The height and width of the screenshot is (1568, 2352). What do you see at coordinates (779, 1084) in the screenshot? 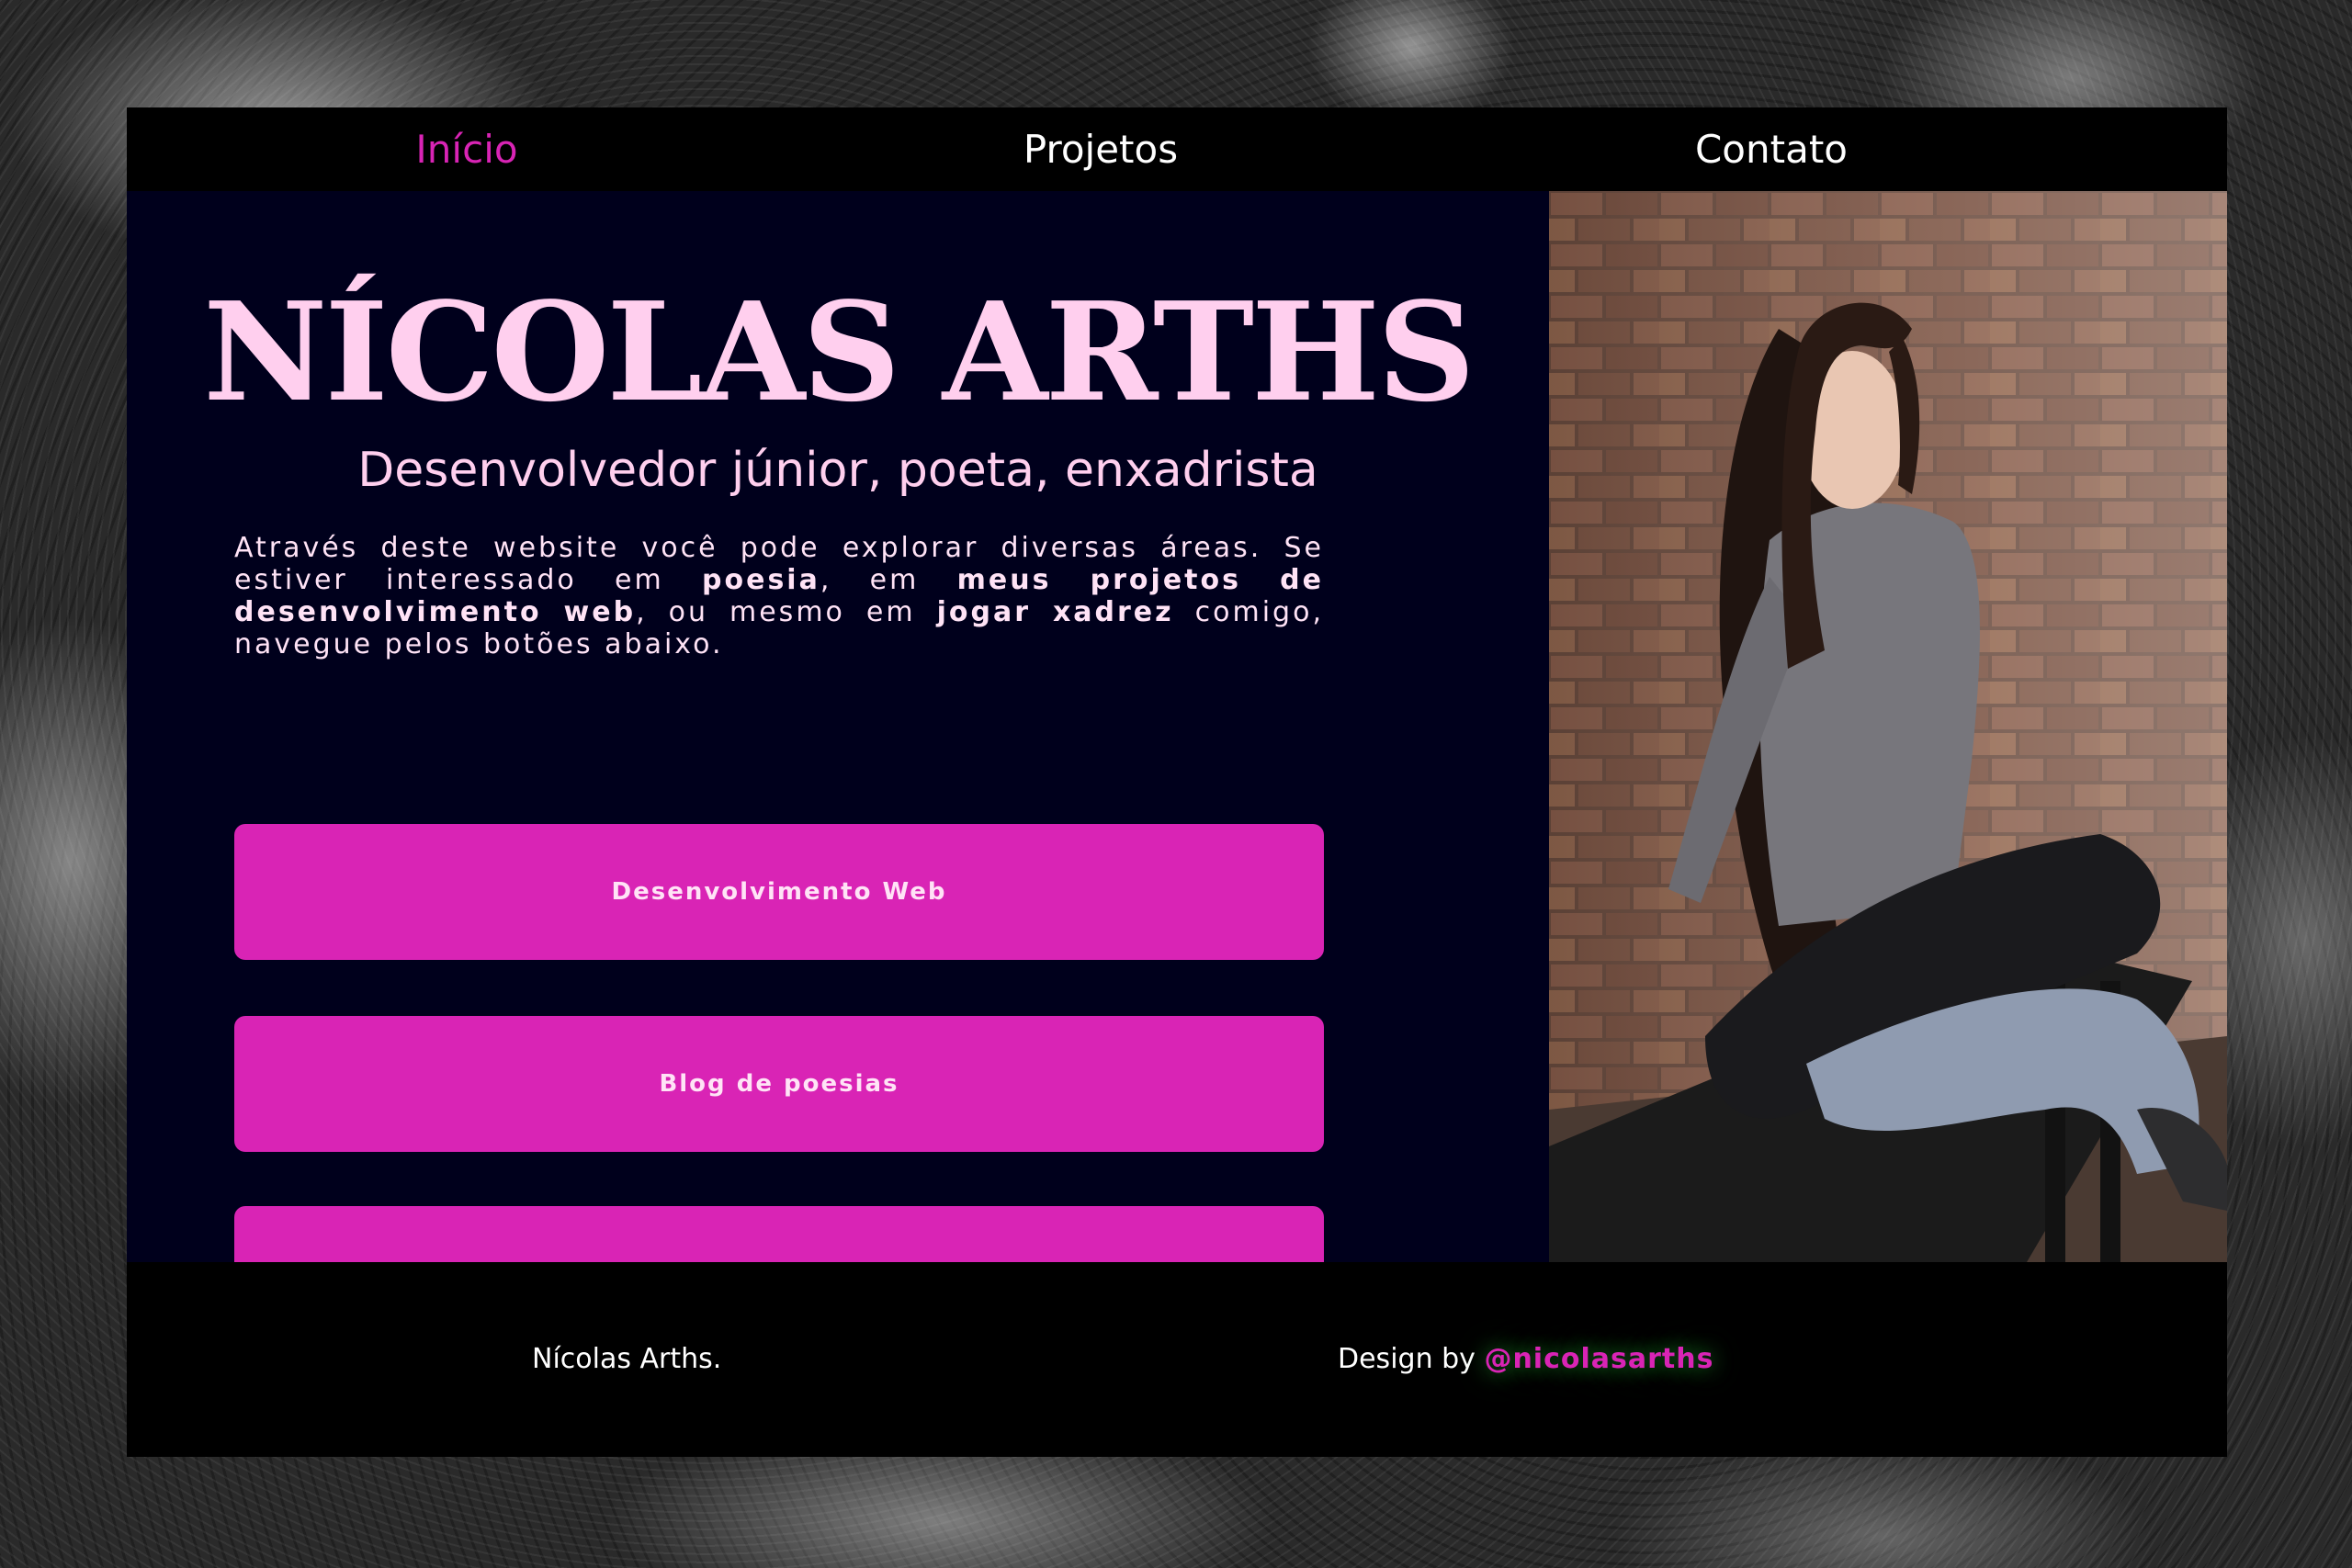
I see `poetry-blog-button: Blog de poesias` at bounding box center [779, 1084].